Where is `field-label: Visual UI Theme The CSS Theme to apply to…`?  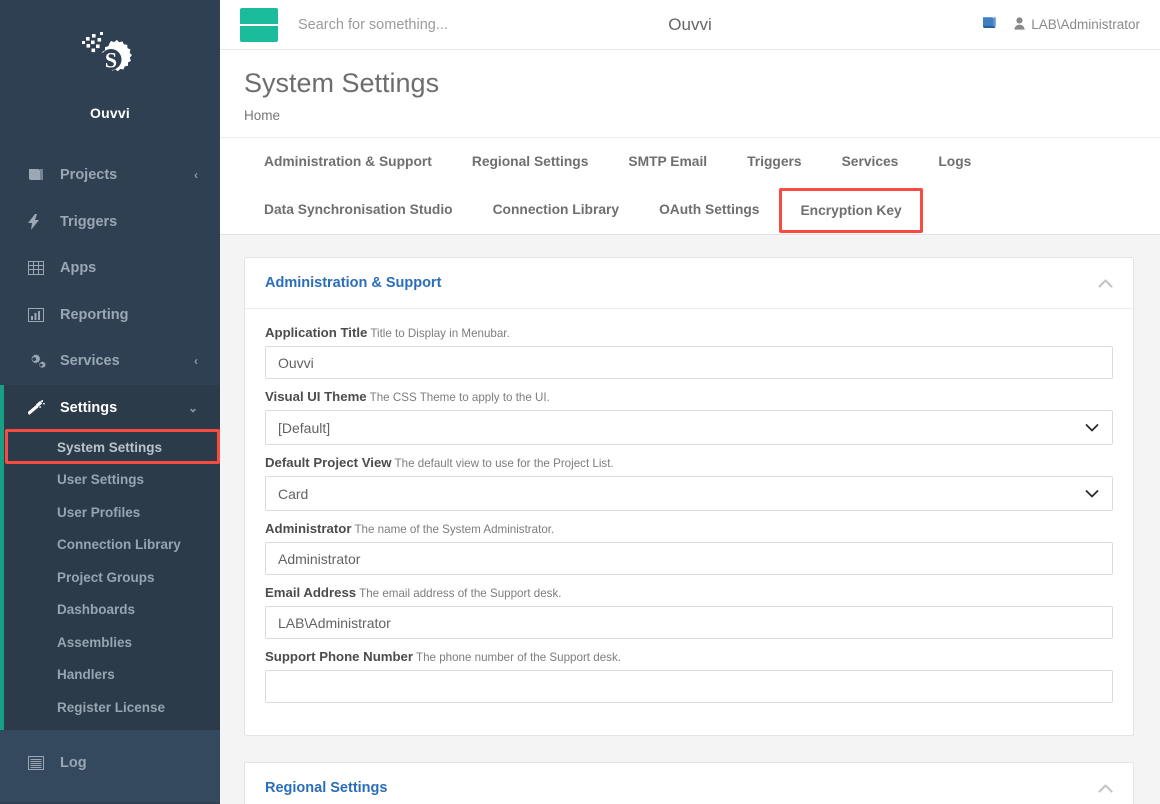 field-label: Visual UI Theme The CSS Theme to apply to… is located at coordinates (689, 396).